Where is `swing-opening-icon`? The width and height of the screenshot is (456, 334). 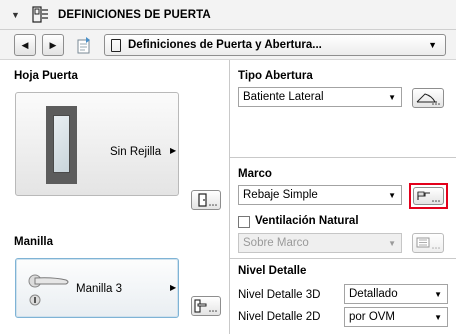
swing-opening-icon is located at coordinates (428, 99).